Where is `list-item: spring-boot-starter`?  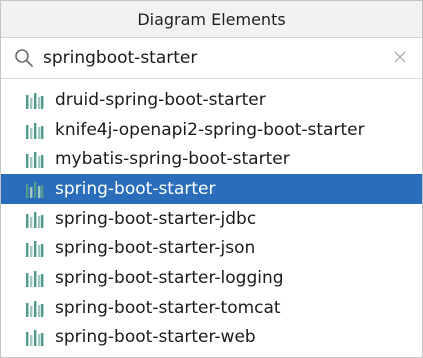
list-item: spring-boot-starter is located at coordinates (211, 189).